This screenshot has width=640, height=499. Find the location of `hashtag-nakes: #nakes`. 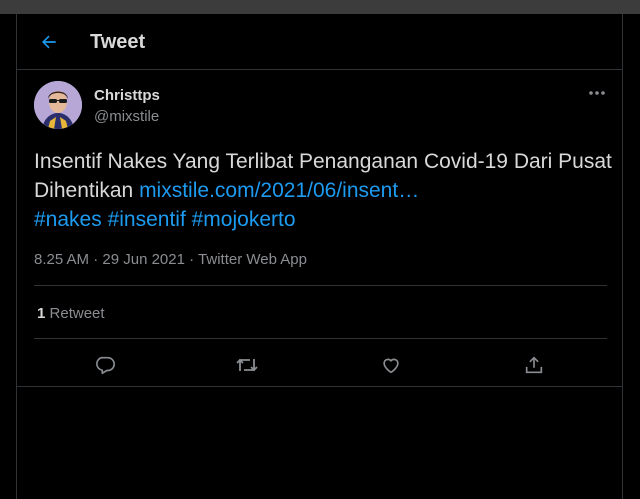

hashtag-nakes: #nakes is located at coordinates (68, 219).